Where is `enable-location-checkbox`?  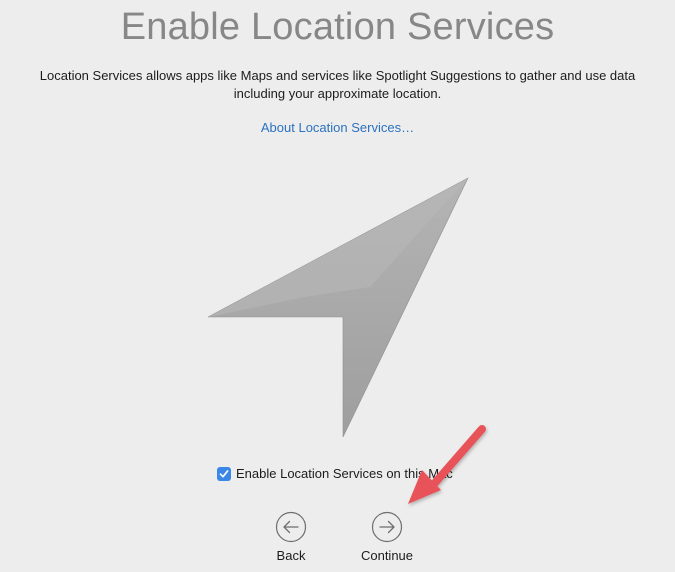 enable-location-checkbox is located at coordinates (224, 473).